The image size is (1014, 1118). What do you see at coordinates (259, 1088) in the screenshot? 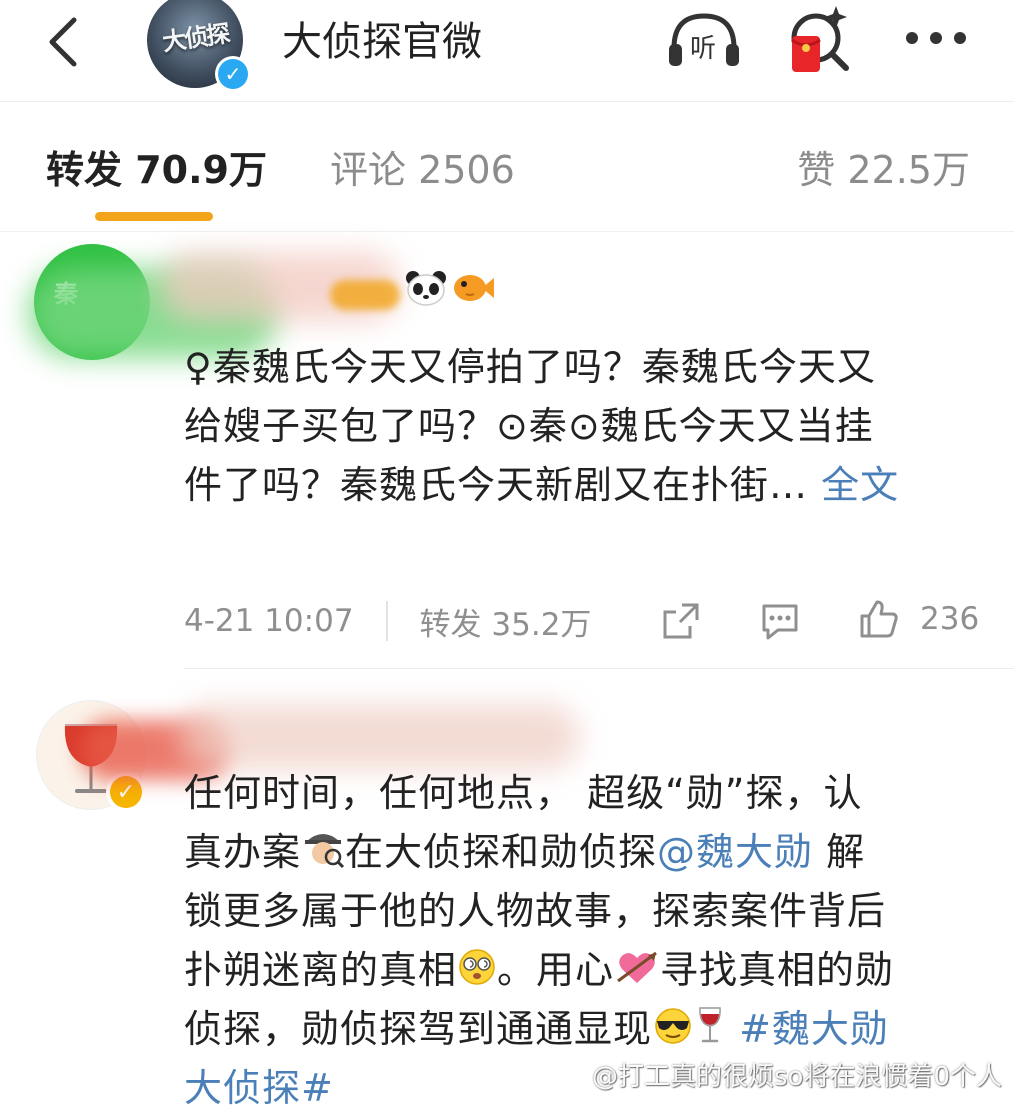
I see `hashtag-link: 大侦探#` at bounding box center [259, 1088].